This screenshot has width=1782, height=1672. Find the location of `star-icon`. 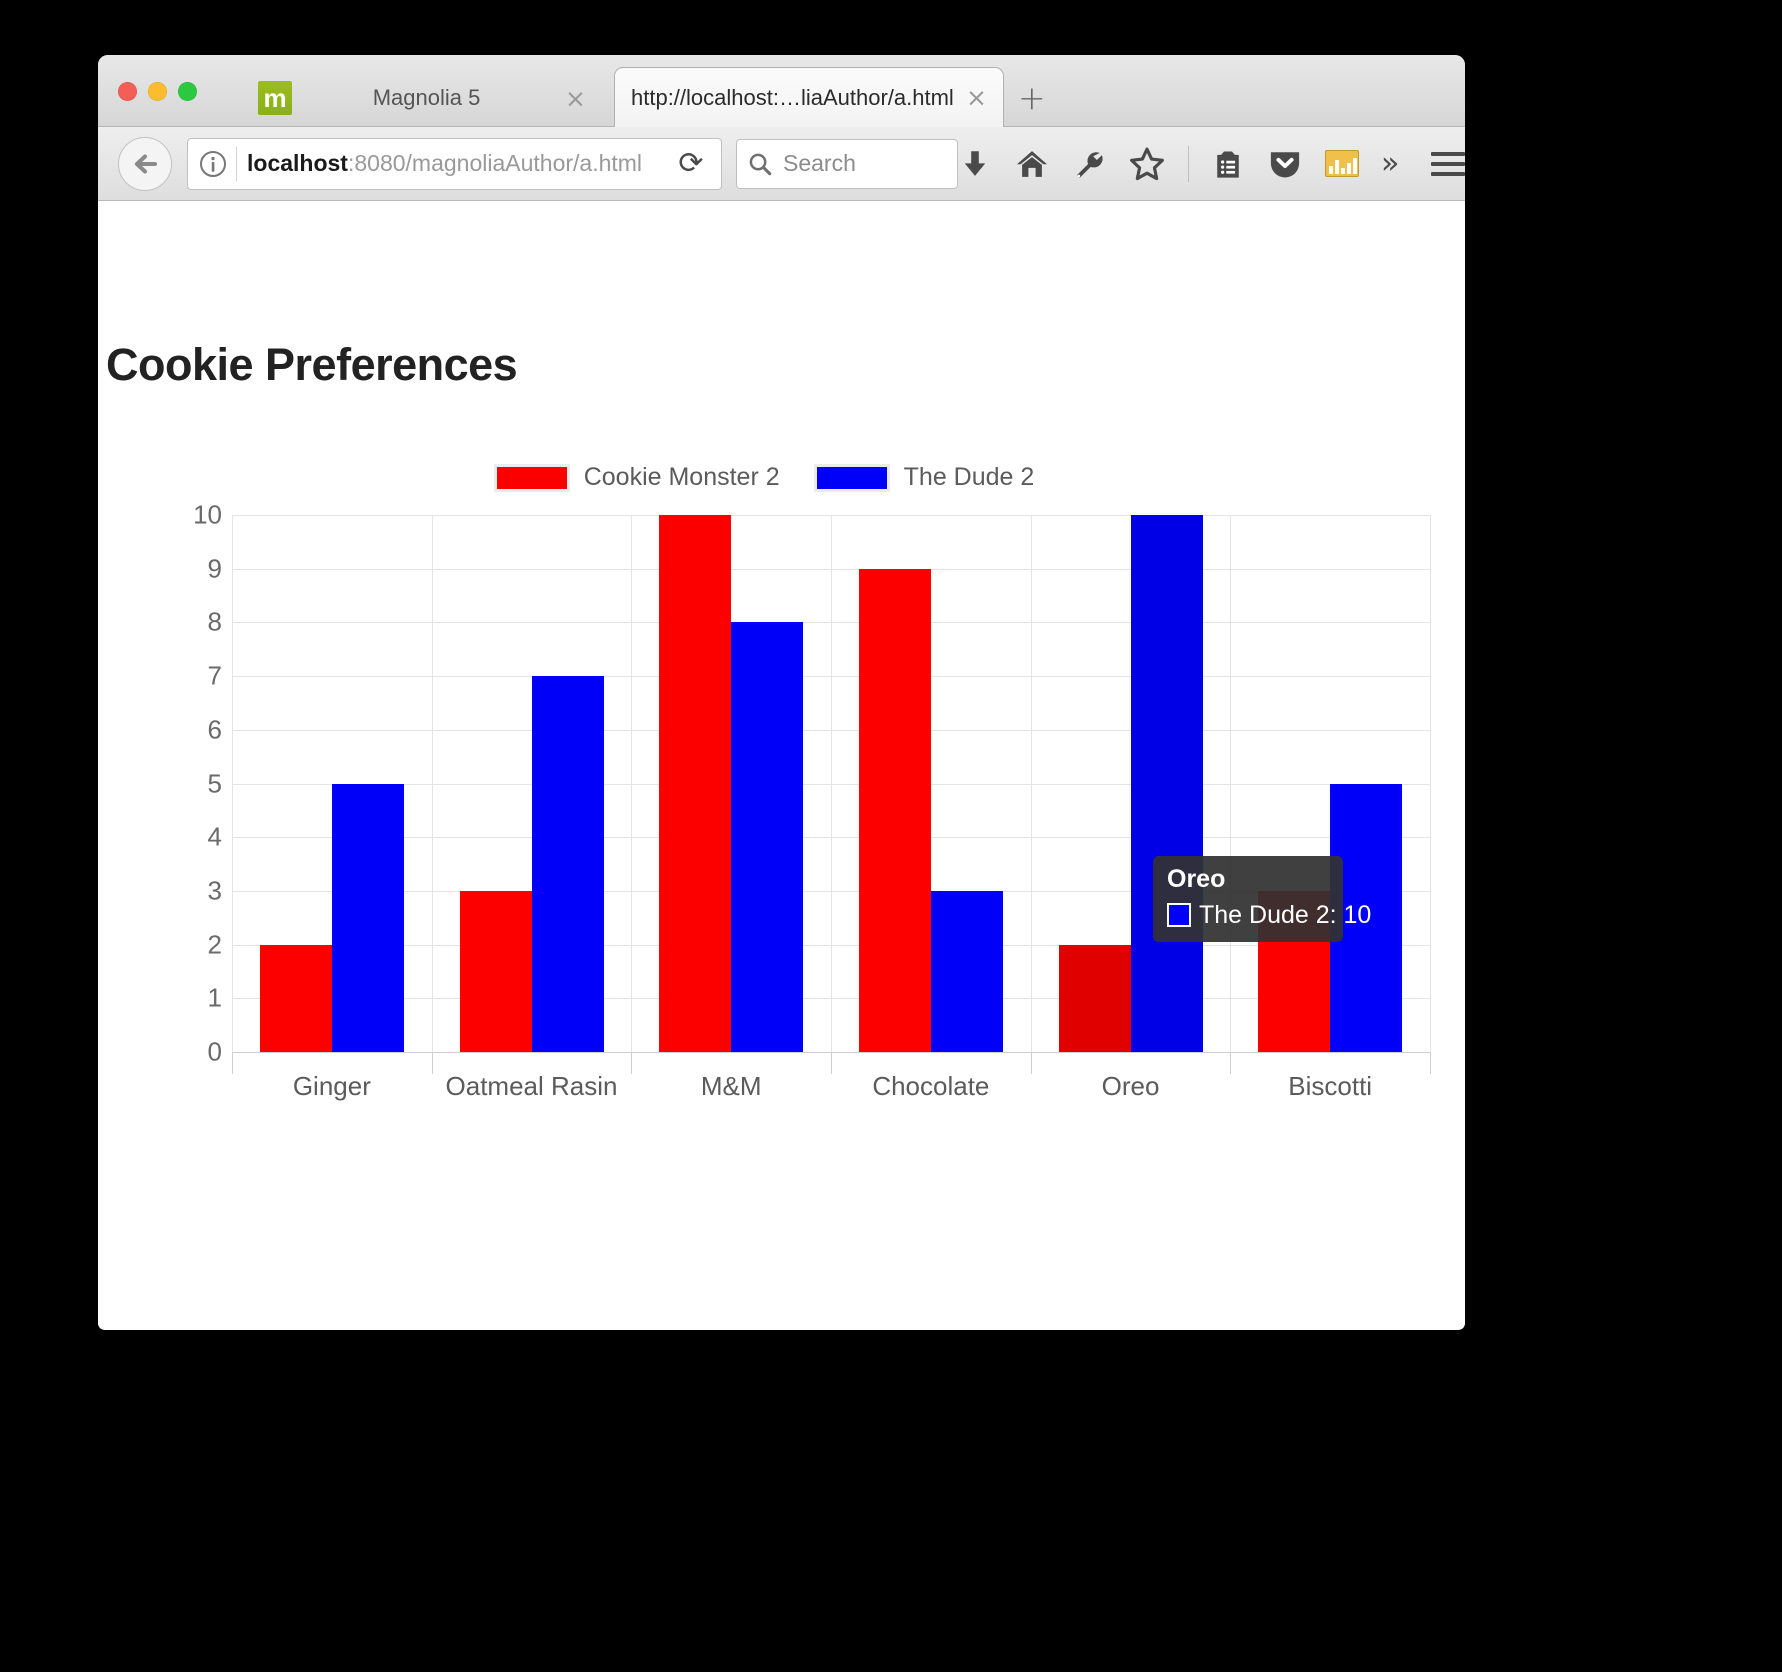

star-icon is located at coordinates (1147, 163).